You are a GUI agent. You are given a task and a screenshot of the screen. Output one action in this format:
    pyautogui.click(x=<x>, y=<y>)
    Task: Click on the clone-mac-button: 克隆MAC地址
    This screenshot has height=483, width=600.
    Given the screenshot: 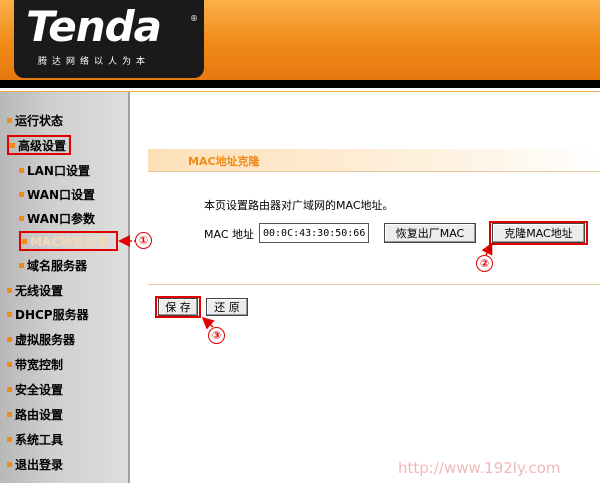 What is the action you would take?
    pyautogui.click(x=538, y=233)
    